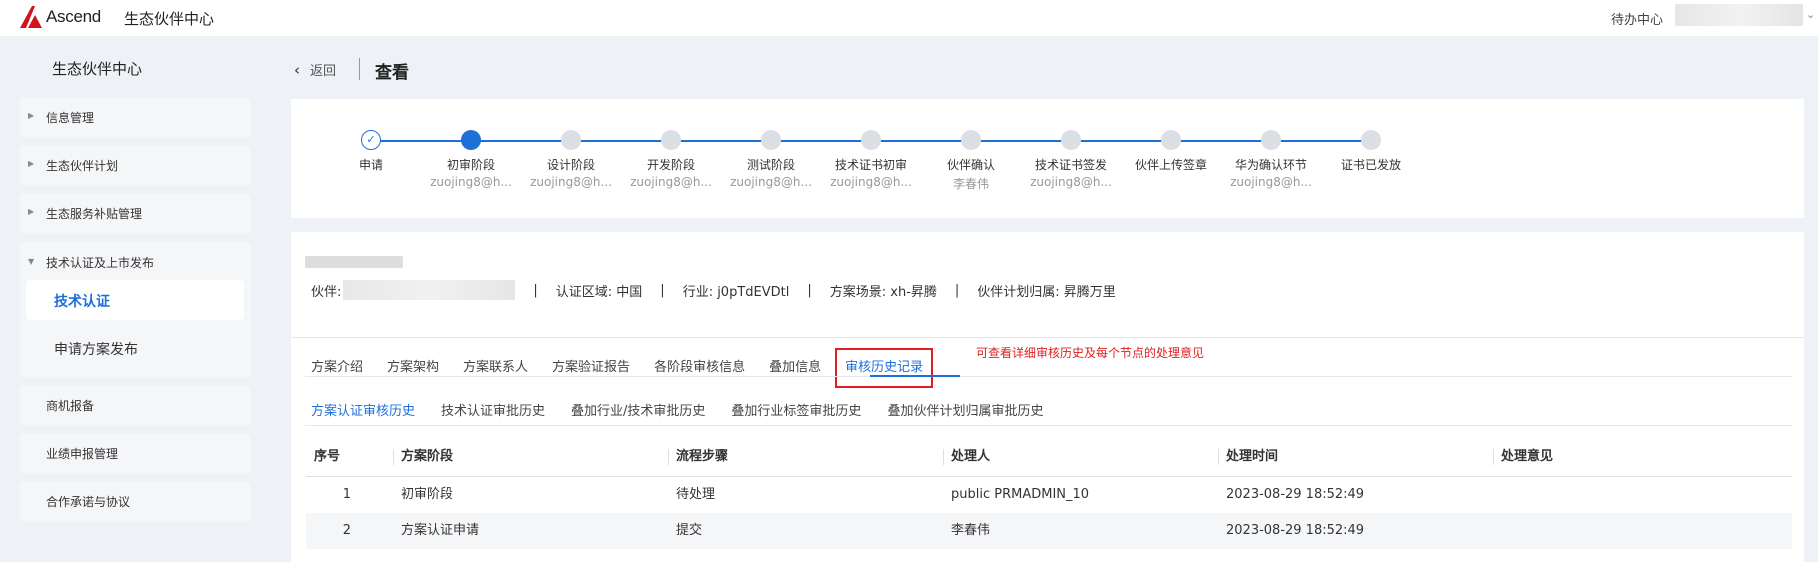  Describe the element at coordinates (73, 16) in the screenshot. I see `logo-text: Ascend` at that location.